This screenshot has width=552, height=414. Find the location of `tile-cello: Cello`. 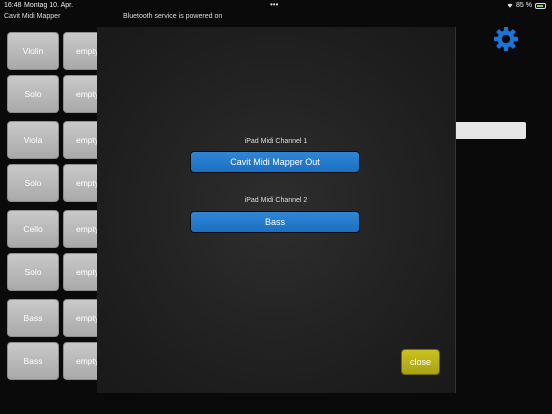

tile-cello: Cello is located at coordinates (33, 229).